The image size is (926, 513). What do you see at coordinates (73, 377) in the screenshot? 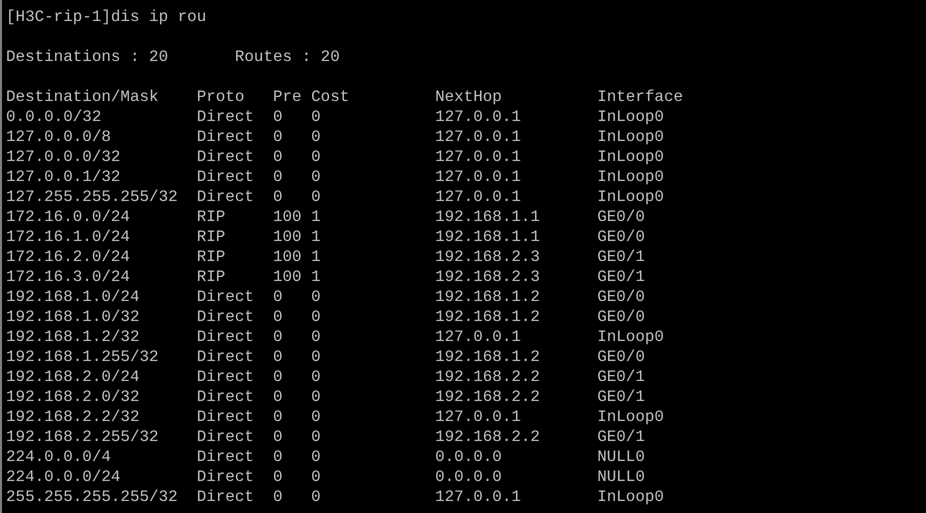
I see `table-cell-text: 192.168.2.0/24` at bounding box center [73, 377].